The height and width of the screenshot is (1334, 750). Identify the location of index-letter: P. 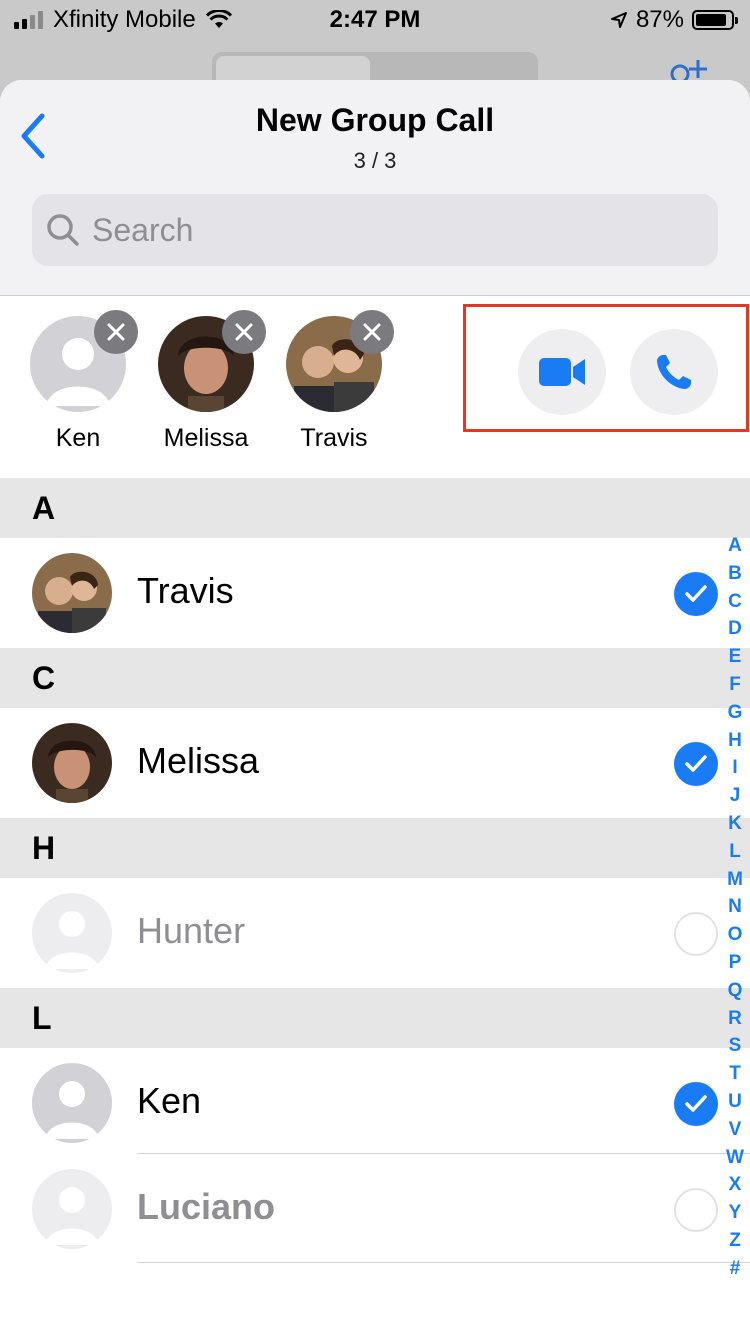
(735, 963).